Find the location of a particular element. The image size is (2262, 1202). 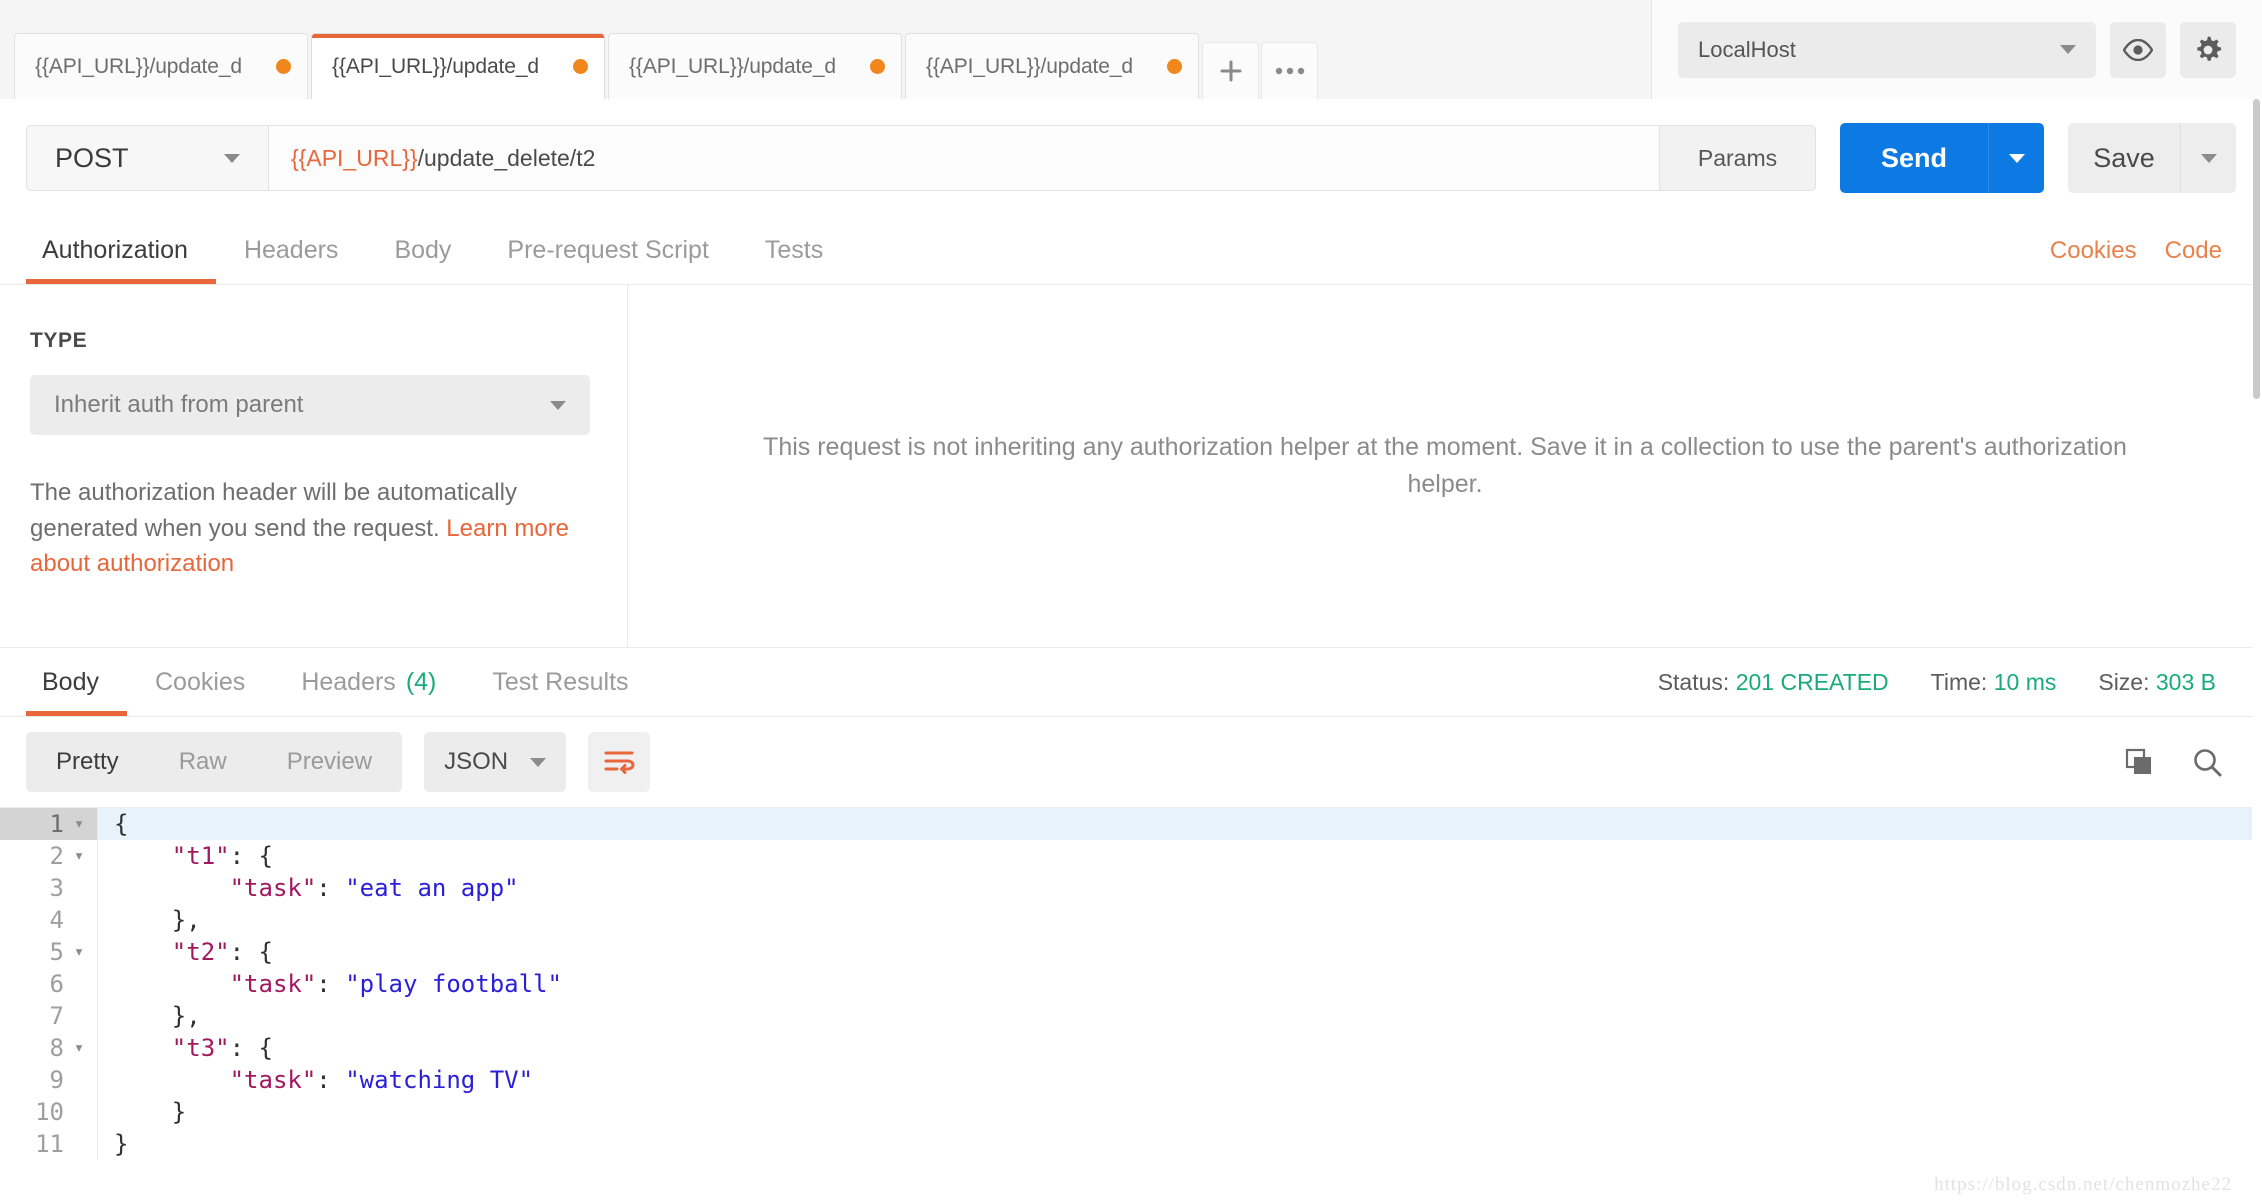

copy-response-button is located at coordinates (2139, 762).